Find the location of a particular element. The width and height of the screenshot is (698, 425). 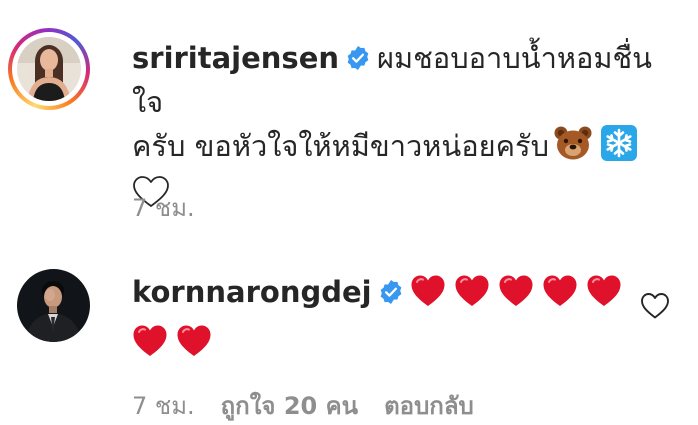

username-link: sriritajensen is located at coordinates (235, 58).